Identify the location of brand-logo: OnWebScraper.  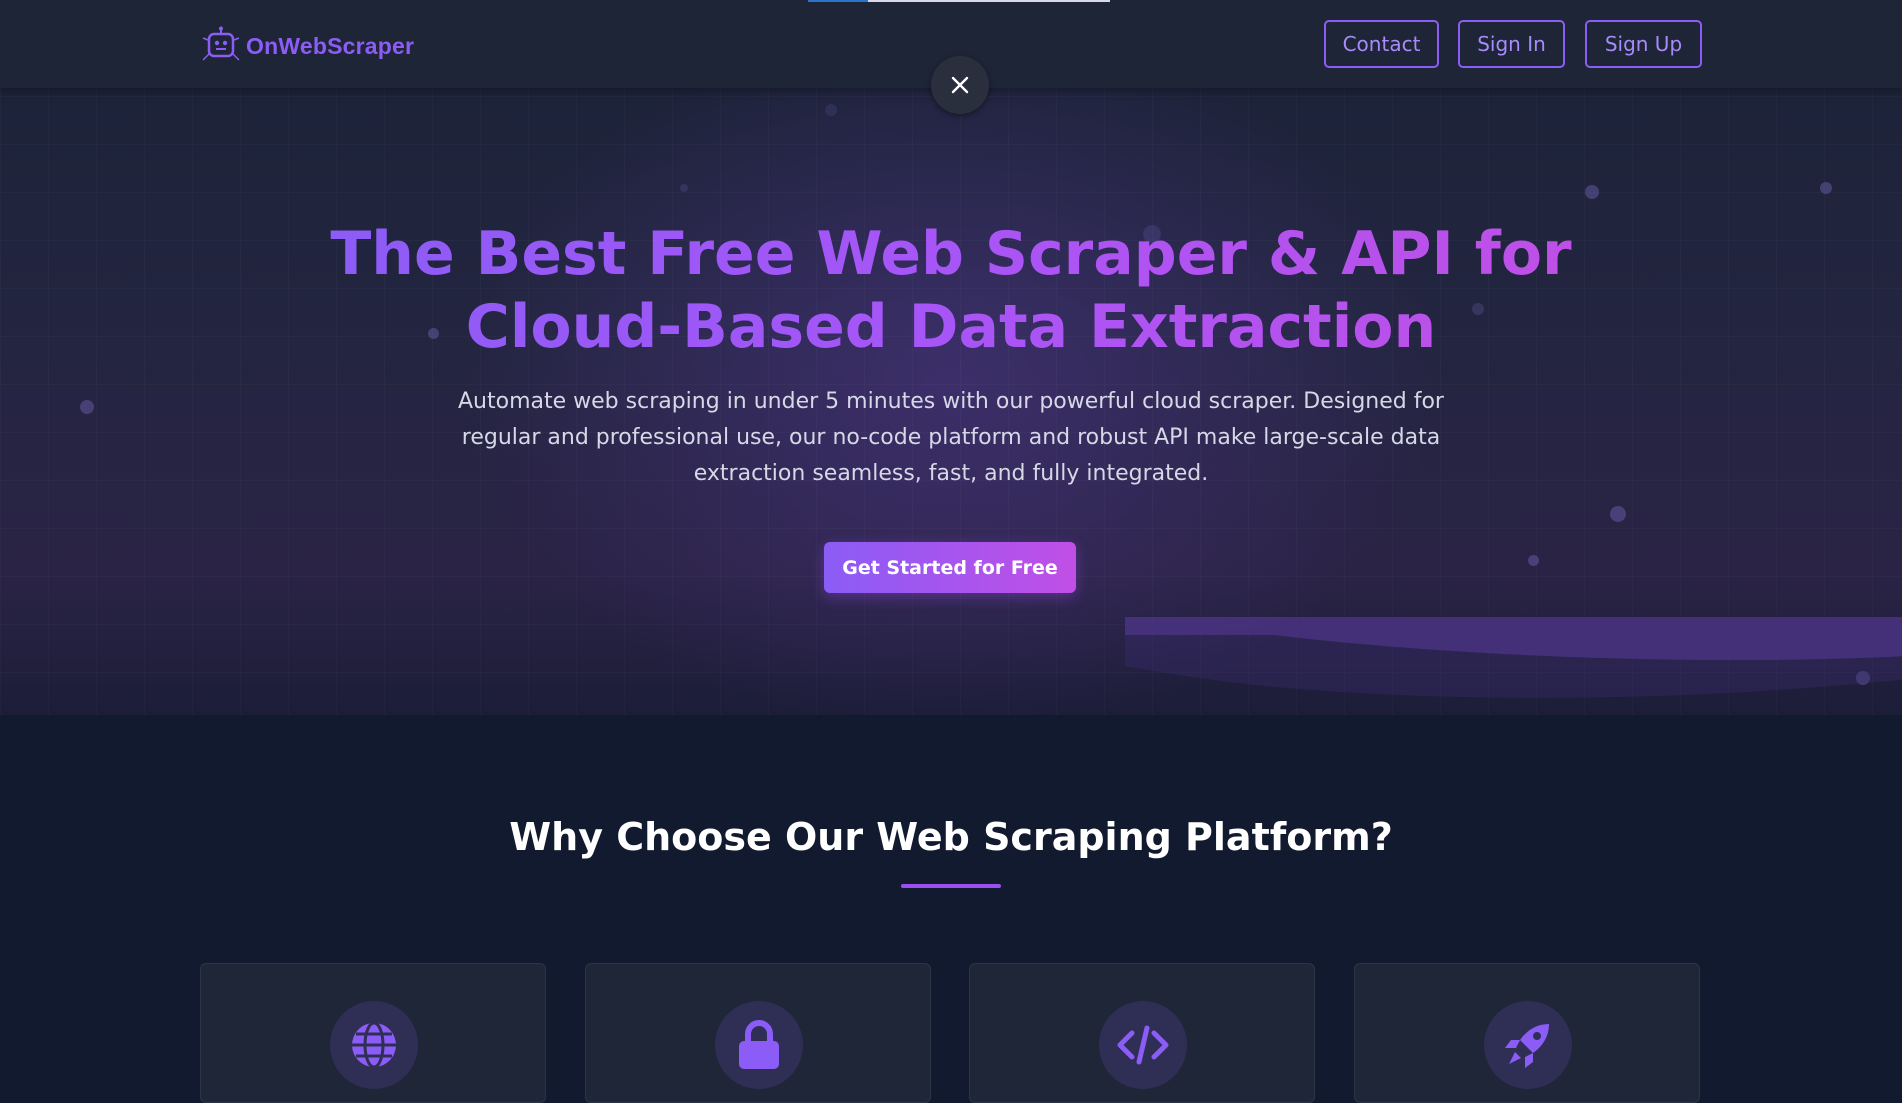
(307, 46).